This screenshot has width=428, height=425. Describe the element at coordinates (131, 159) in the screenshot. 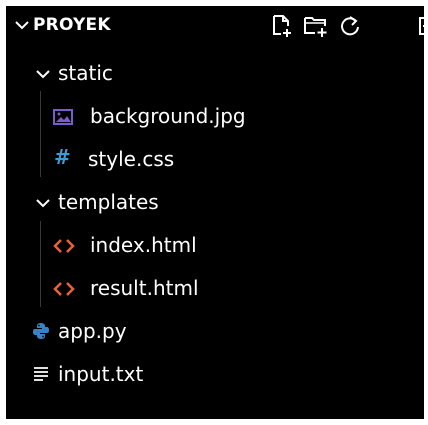

I see `tree-file-label: style.css` at that location.